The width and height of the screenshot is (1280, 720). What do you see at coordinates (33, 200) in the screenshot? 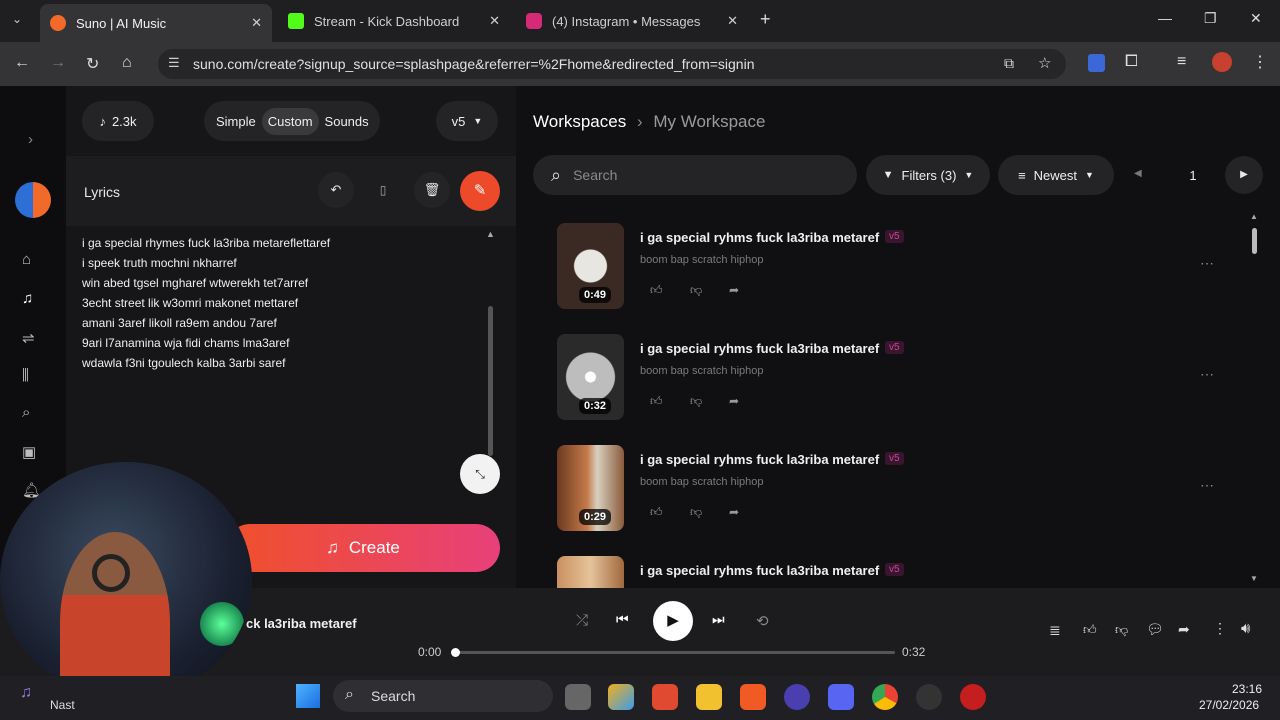
I see `user-avatar` at bounding box center [33, 200].